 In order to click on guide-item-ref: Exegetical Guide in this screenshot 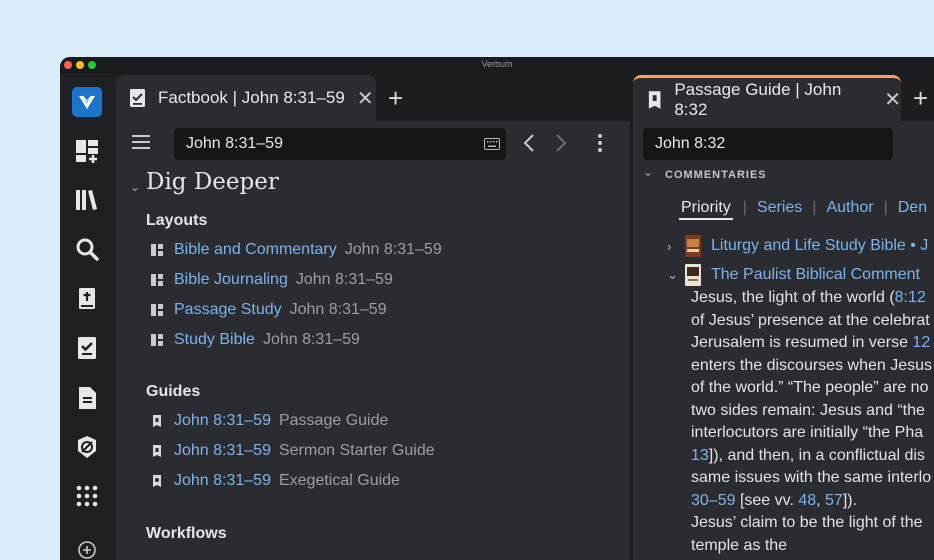, I will do `click(339, 480)`.